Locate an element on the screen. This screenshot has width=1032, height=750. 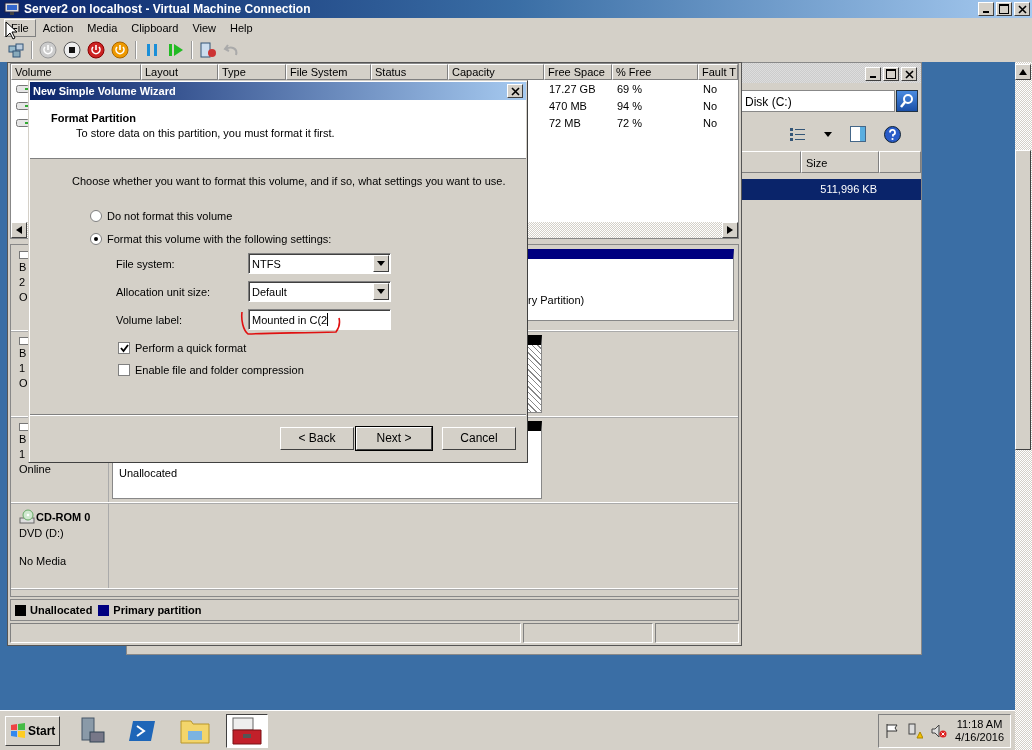
field-label: Allocation unit size: is located at coordinates (164, 291).